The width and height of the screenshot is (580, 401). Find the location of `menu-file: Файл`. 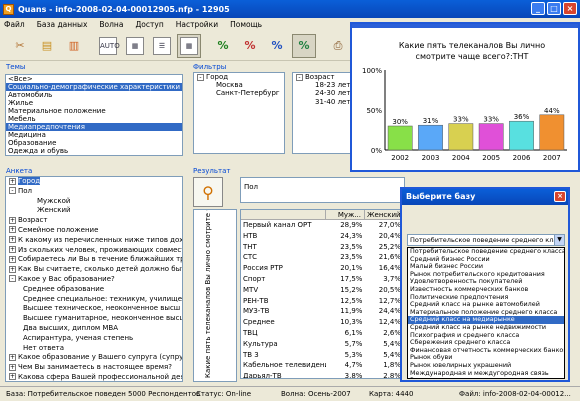

menu-file: Файл is located at coordinates (14, 24).